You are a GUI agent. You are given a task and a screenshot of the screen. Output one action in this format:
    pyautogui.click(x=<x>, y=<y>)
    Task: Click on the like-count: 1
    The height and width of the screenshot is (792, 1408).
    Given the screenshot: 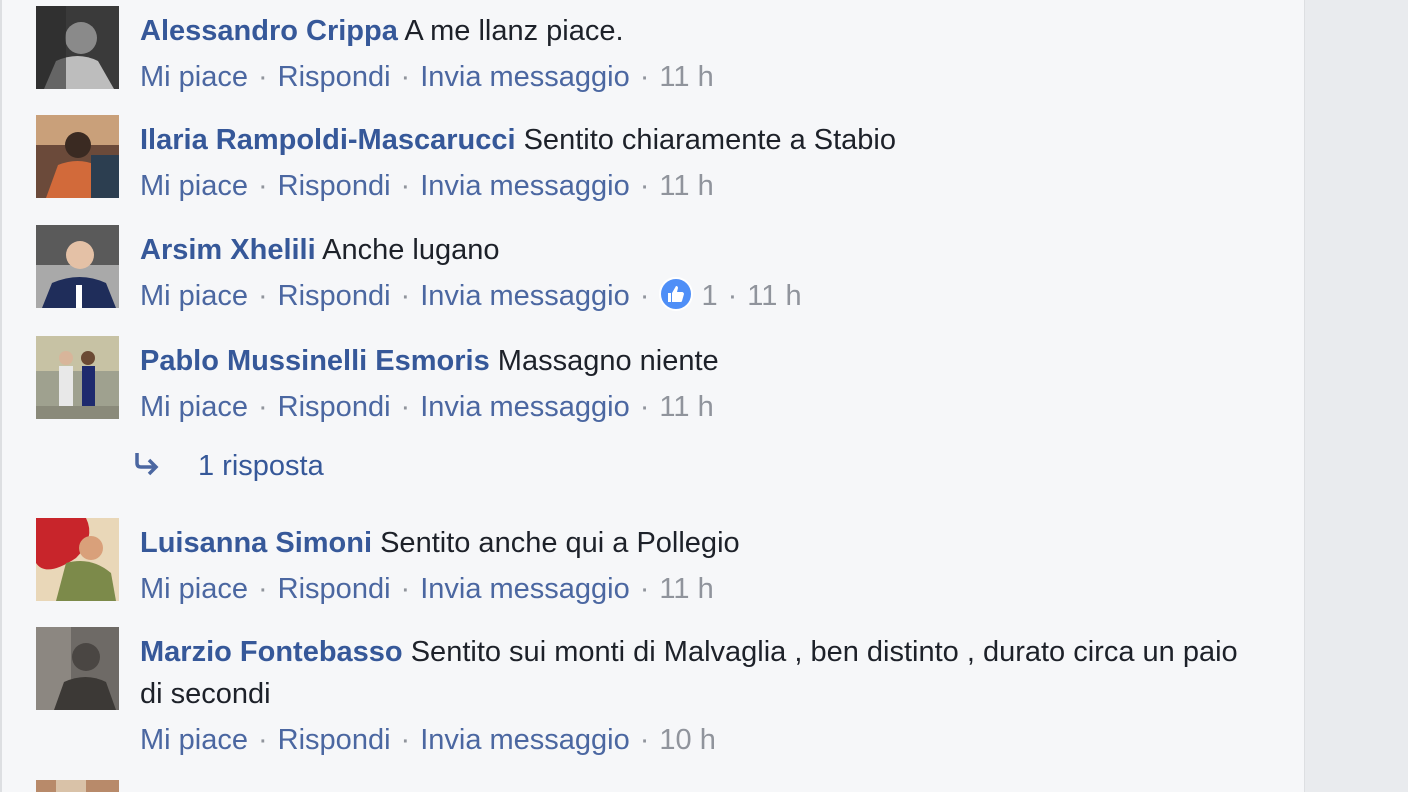 What is the action you would take?
    pyautogui.click(x=709, y=296)
    